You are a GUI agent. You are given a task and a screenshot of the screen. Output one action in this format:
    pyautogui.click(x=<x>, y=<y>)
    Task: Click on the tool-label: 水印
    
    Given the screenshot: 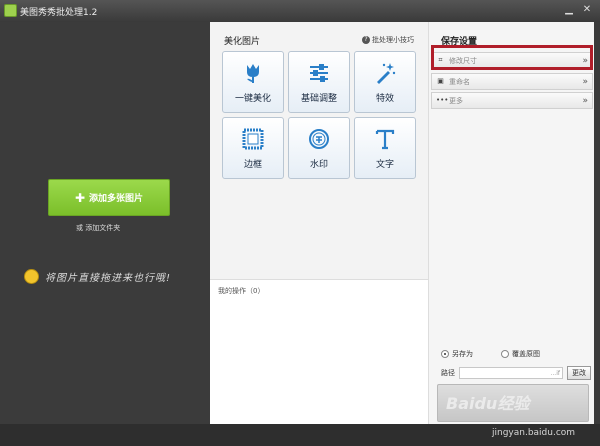 What is the action you would take?
    pyautogui.click(x=318, y=164)
    